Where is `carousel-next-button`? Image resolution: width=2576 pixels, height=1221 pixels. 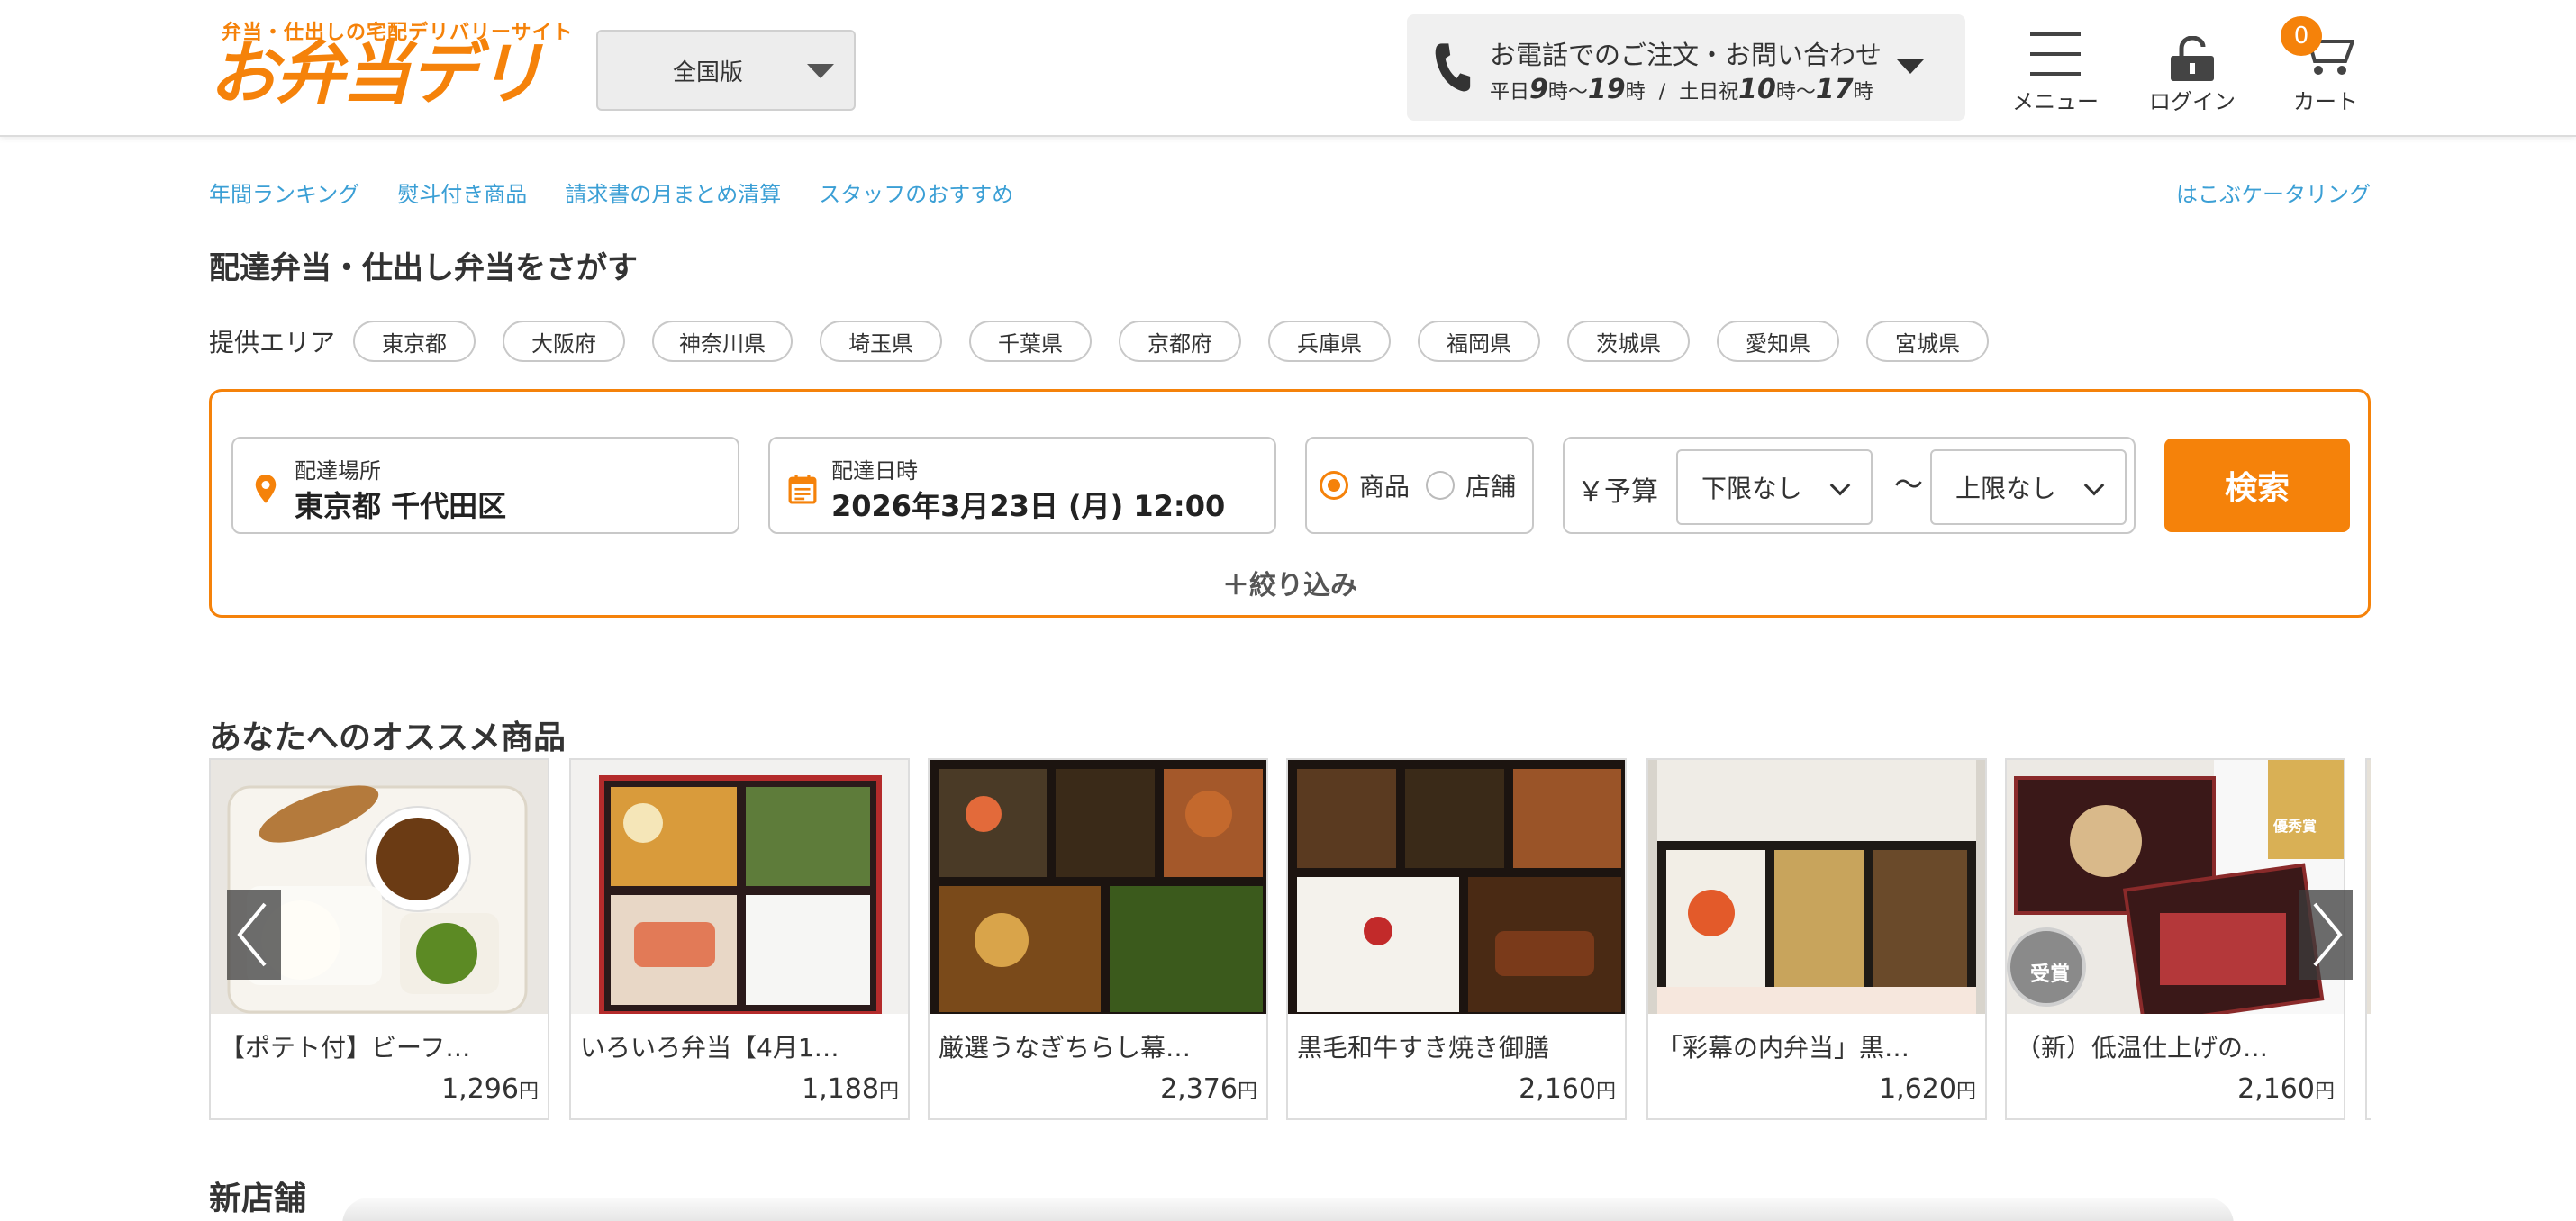 carousel-next-button is located at coordinates (2326, 935).